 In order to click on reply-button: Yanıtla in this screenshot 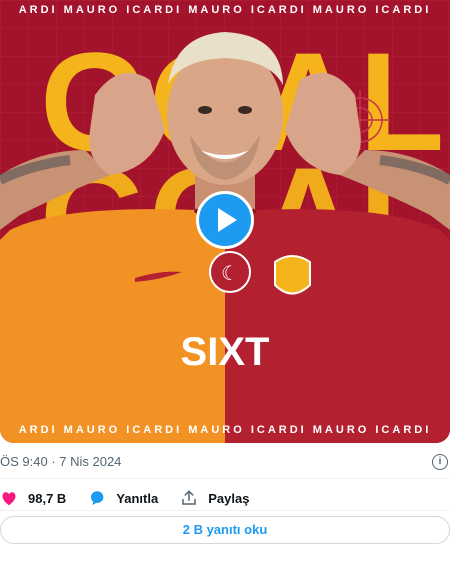, I will do `click(123, 498)`.